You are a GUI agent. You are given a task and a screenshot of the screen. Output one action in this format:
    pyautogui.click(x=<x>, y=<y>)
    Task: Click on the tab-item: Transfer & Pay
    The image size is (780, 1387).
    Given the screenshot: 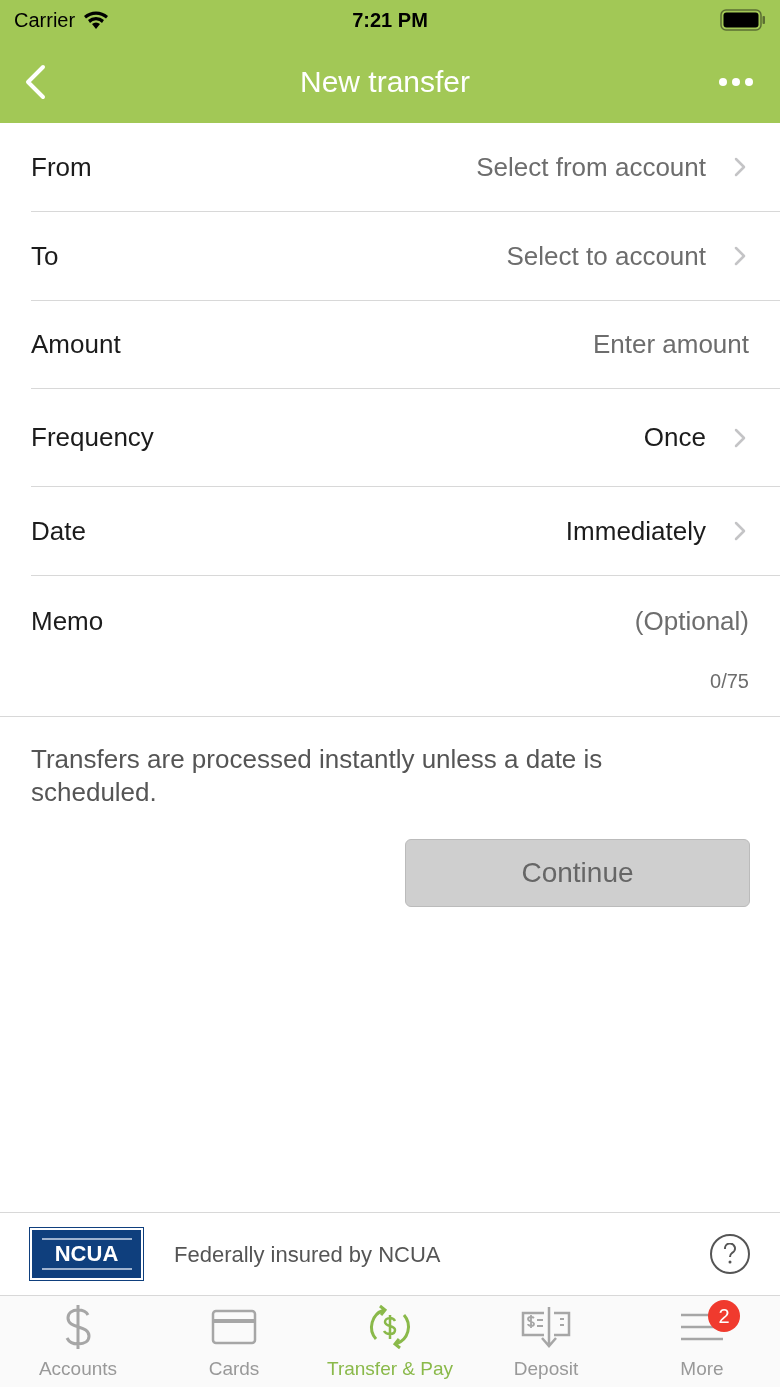 What is the action you would take?
    pyautogui.click(x=390, y=1341)
    